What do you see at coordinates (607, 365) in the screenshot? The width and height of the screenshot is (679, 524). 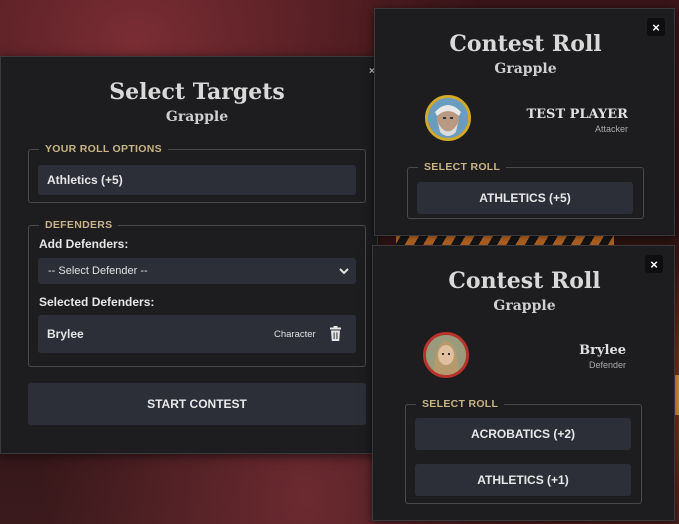 I see `defender-role: Defender` at bounding box center [607, 365].